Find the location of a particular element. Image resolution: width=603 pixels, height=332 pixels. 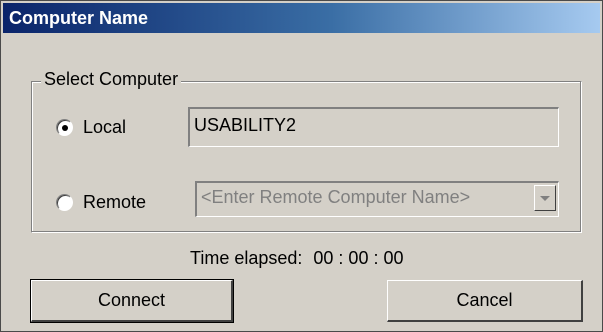

local-radio is located at coordinates (64, 127).